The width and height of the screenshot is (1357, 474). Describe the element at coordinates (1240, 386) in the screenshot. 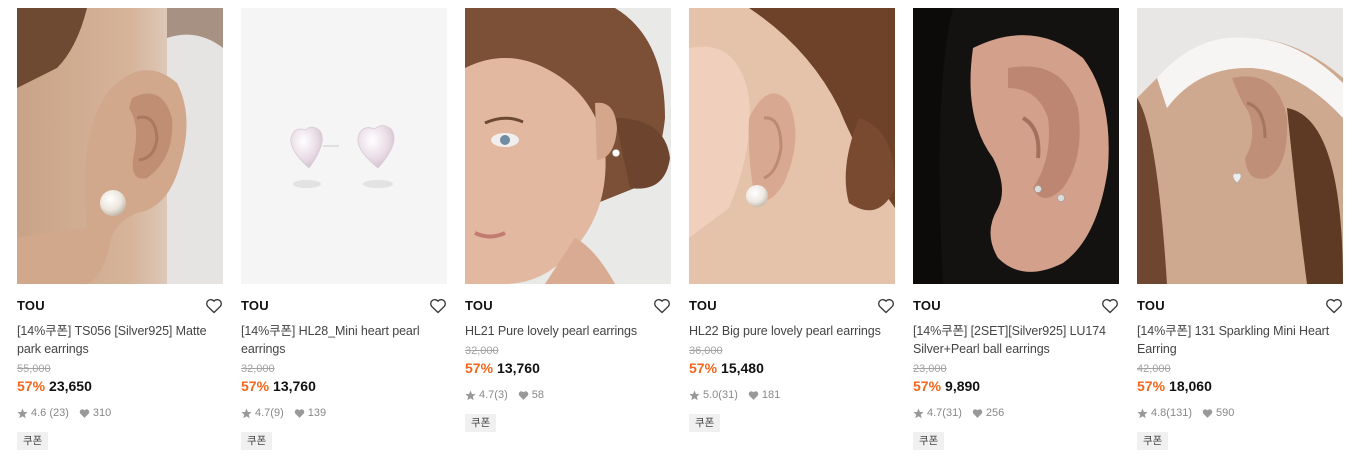

I see `price-row: 57% 18,060` at that location.